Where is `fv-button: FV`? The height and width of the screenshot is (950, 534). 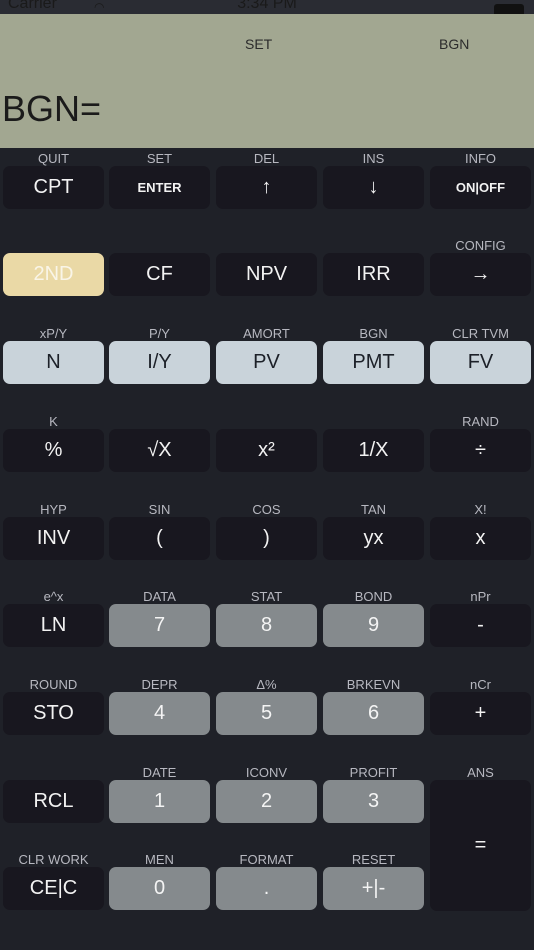 fv-button: FV is located at coordinates (480, 362).